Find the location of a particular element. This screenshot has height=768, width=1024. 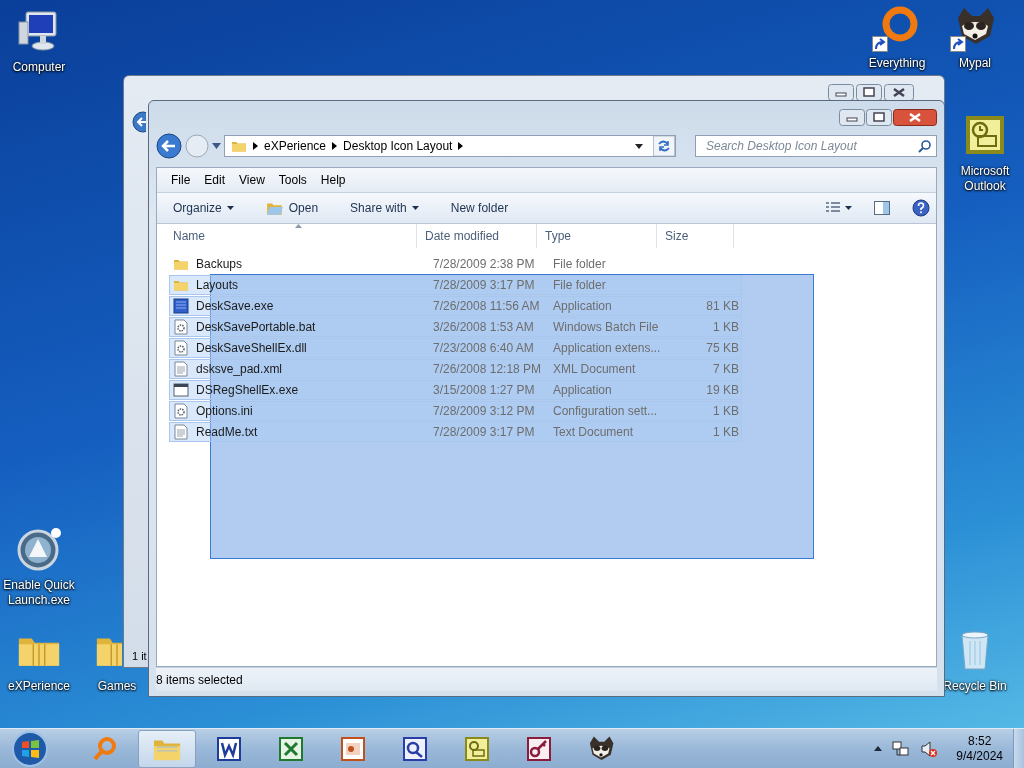

date-modified-text: 3/15/2008 1:27 PM is located at coordinates (484, 390).